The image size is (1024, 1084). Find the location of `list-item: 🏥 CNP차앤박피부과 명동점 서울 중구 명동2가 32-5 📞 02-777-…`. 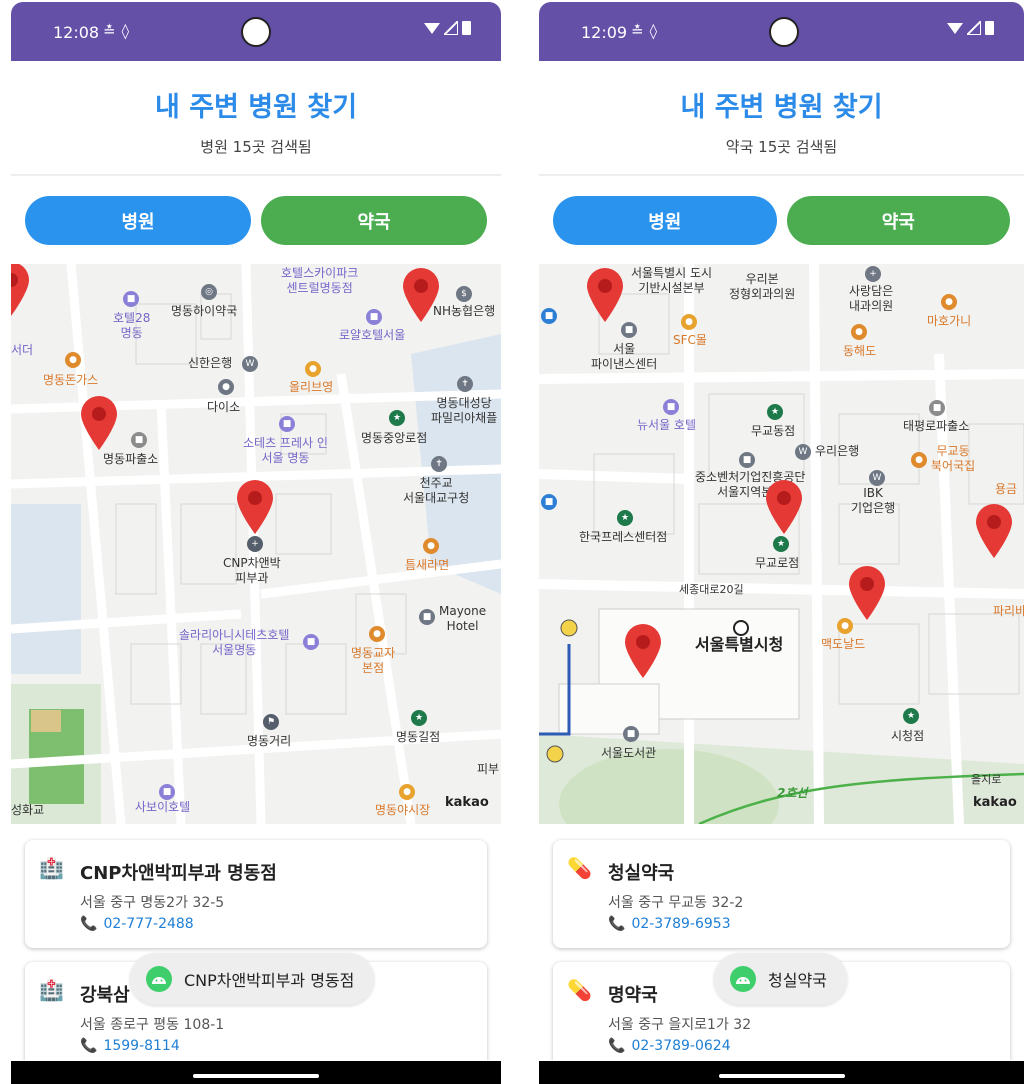

list-item: 🏥 CNP차앤박피부과 명동점 서울 중구 명동2가 32-5 📞 02-777-… is located at coordinates (256, 894).